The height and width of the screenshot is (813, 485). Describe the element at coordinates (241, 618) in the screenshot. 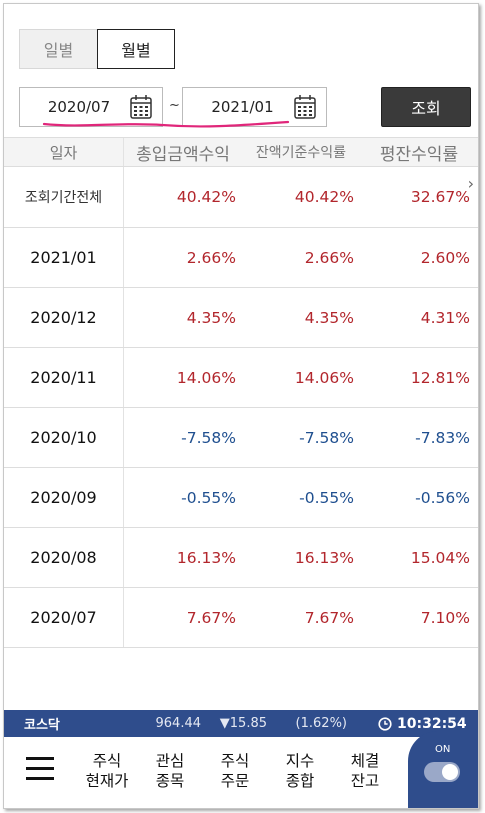

I see `table-row: 2020/07 7.67% 7.67% 7.10%` at that location.